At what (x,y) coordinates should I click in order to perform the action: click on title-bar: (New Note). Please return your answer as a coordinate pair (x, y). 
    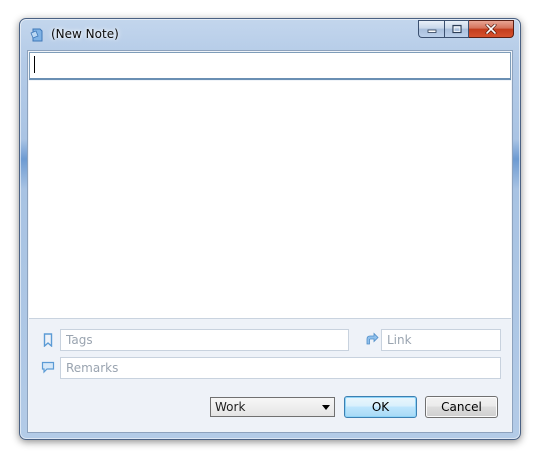
    Looking at the image, I should click on (270, 35).